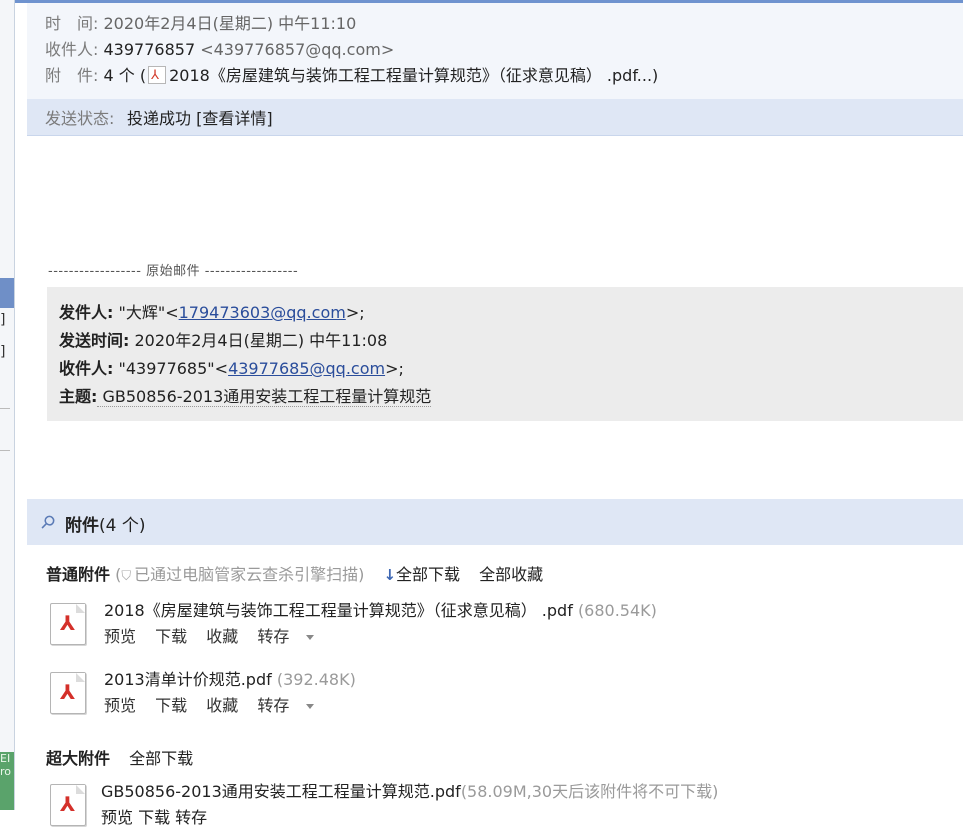 Image resolution: width=963 pixels, height=838 pixels. I want to click on download-all-button: ↓全部下载, so click(421, 574).